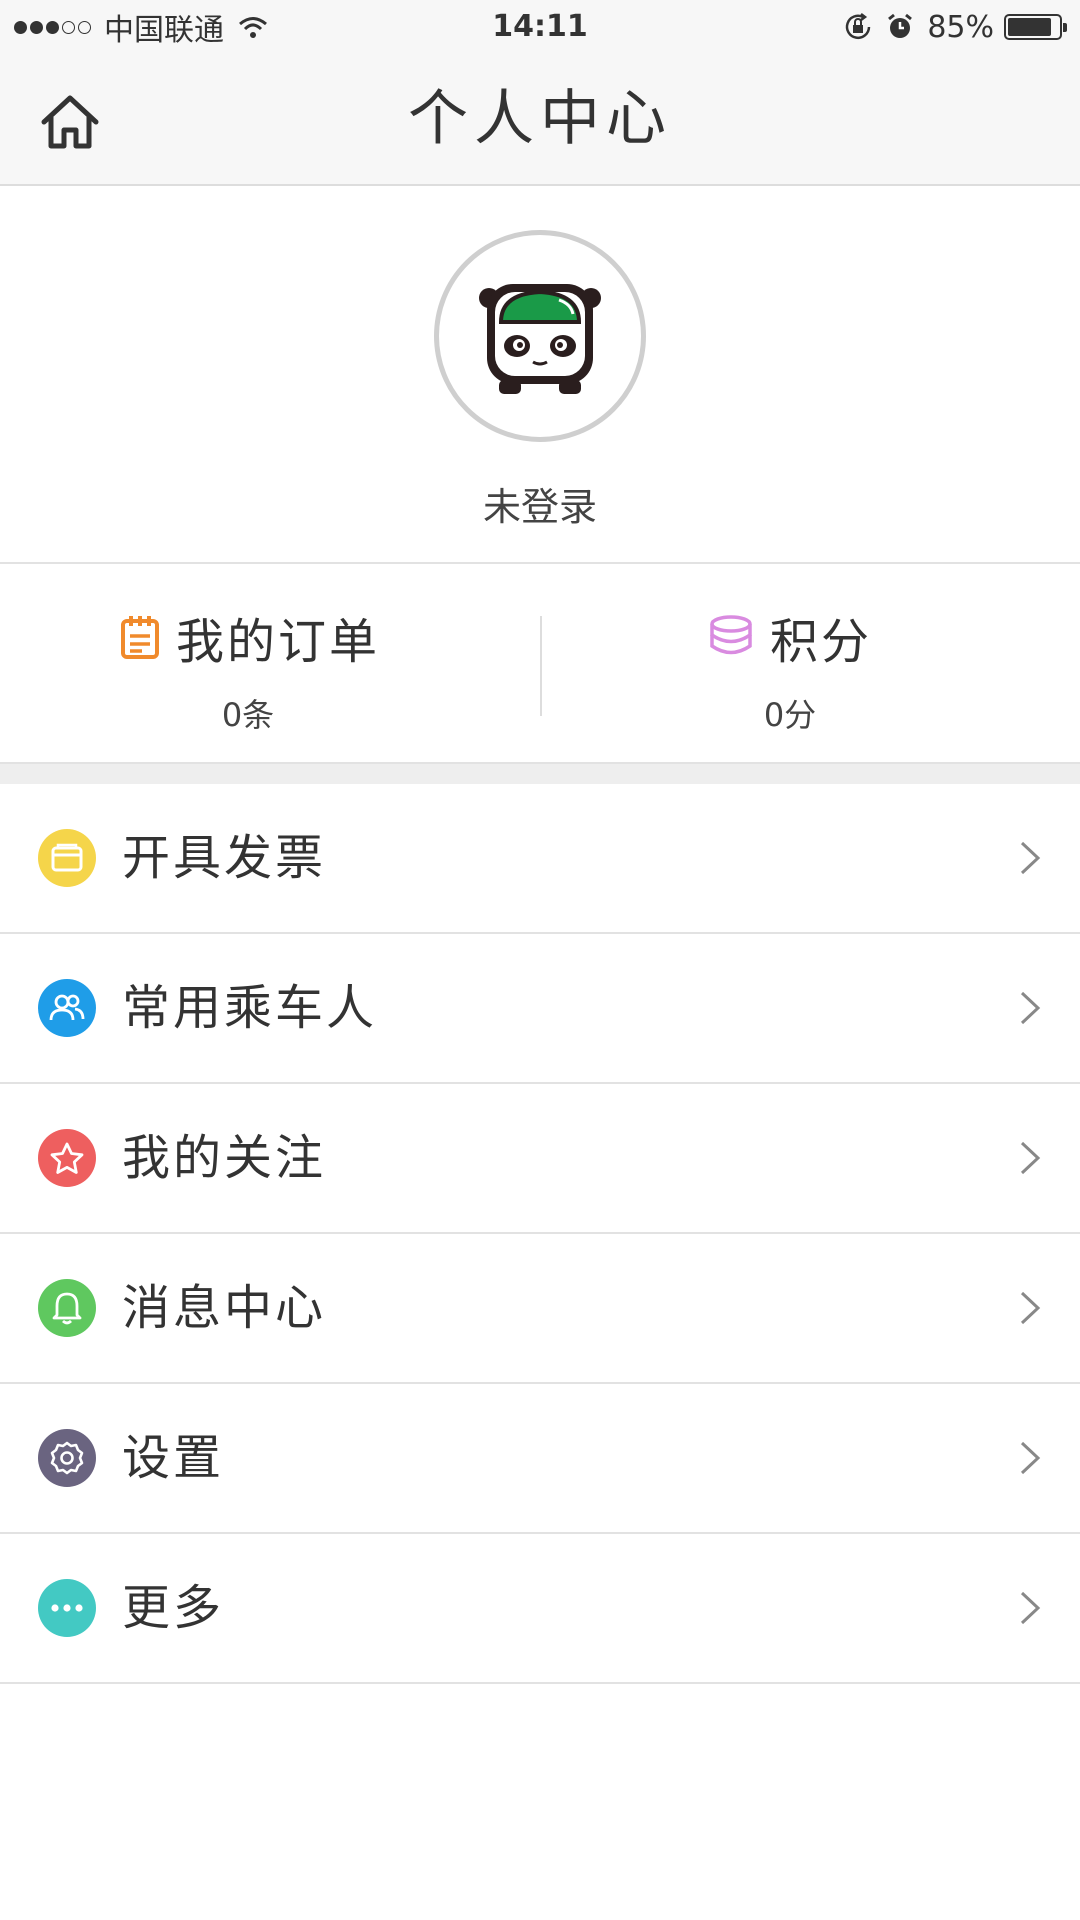 The image size is (1080, 1920). I want to click on page-title: 个人中心, so click(540, 119).